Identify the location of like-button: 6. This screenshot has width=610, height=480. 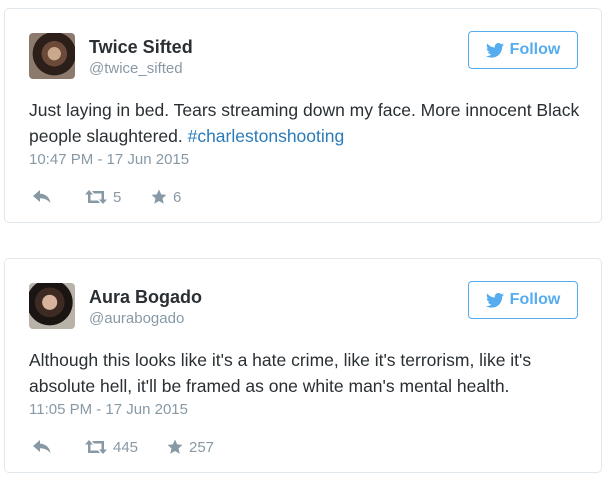
(166, 197).